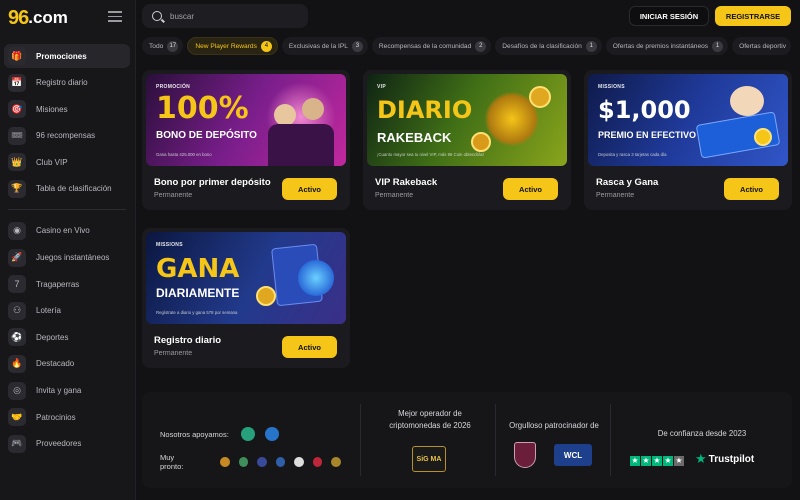  Describe the element at coordinates (67, 209) in the screenshot. I see `sidebar-divider` at that location.